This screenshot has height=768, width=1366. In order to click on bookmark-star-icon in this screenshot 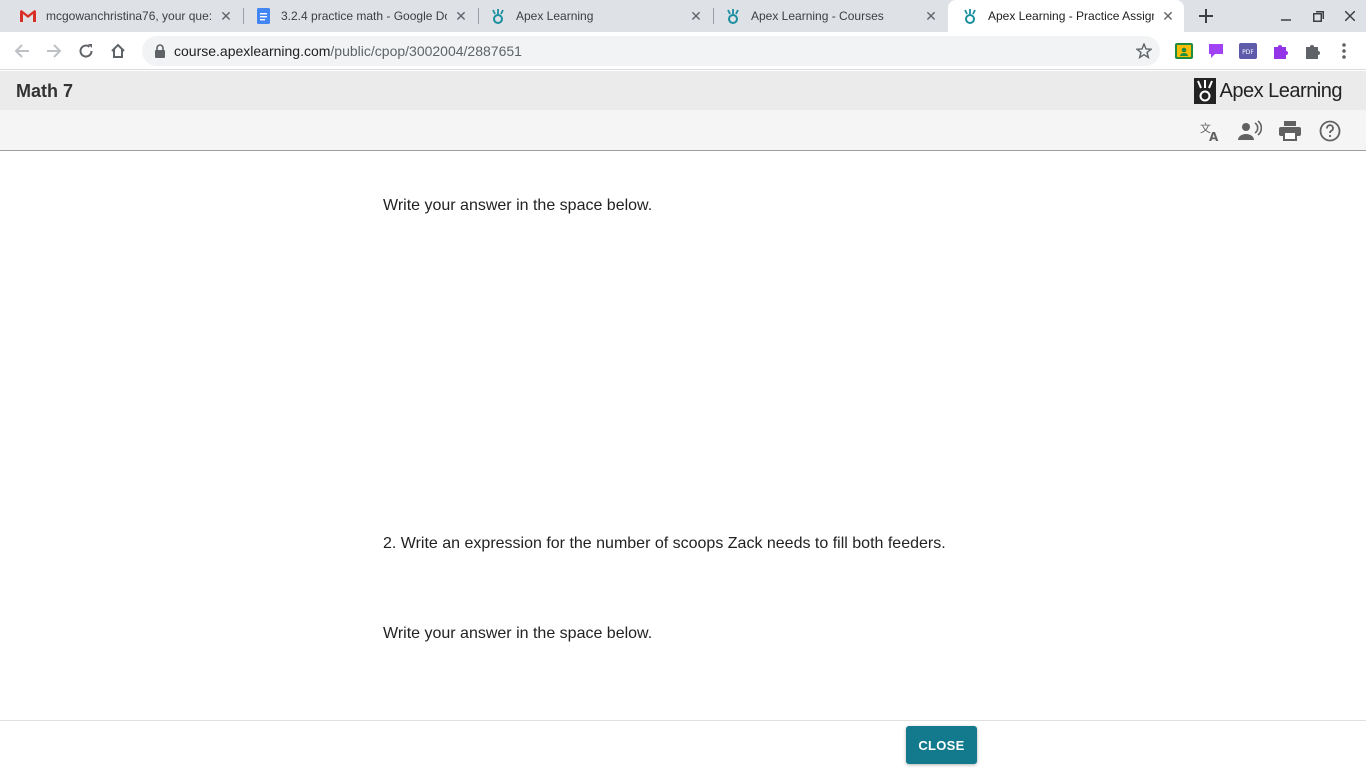, I will do `click(1144, 51)`.